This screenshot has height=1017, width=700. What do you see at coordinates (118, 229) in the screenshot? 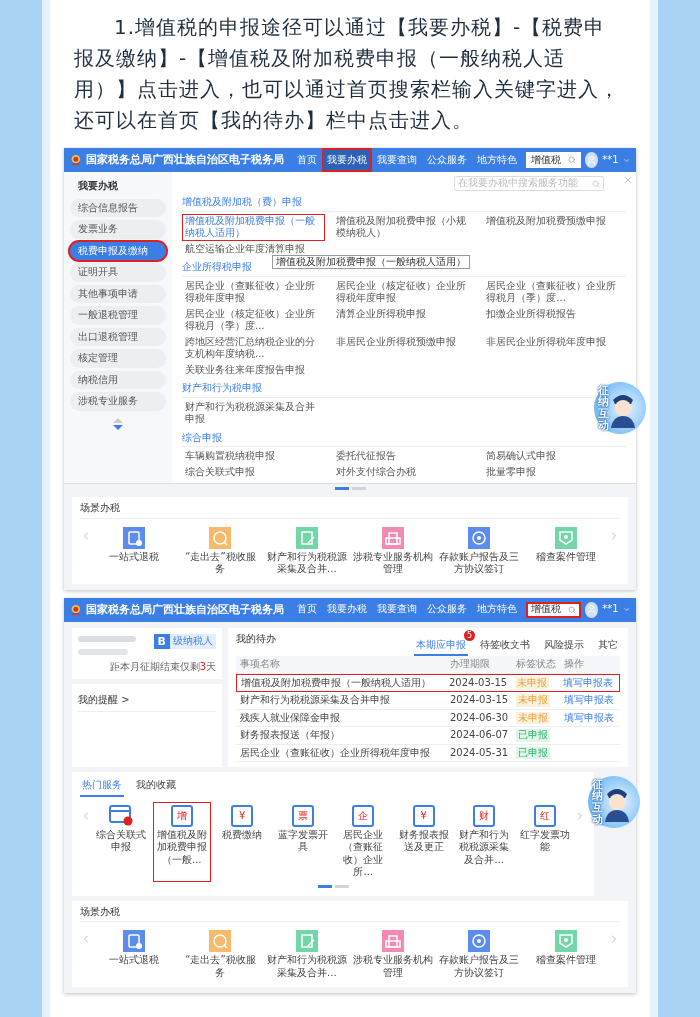
I see `sidebar-item: 发票业务` at bounding box center [118, 229].